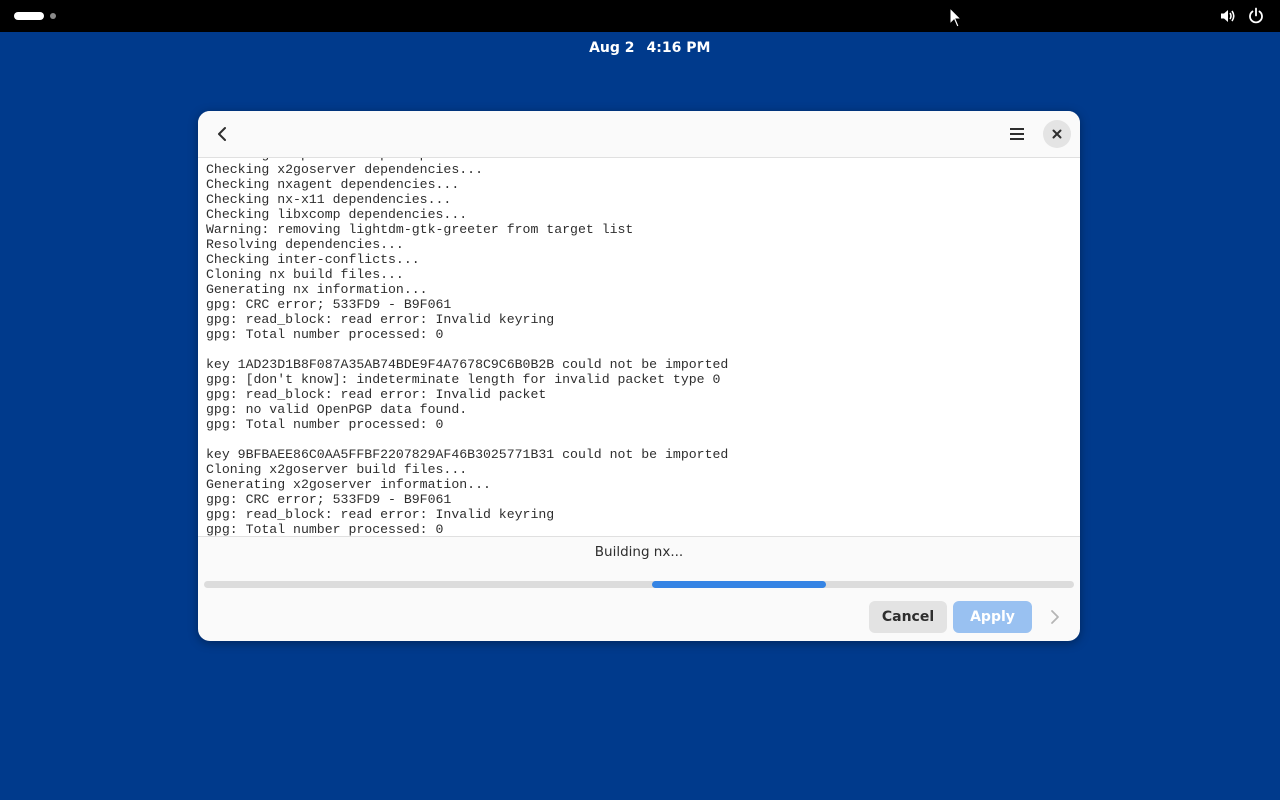 The image size is (1280, 800). I want to click on clock-time: 4:16 PM, so click(678, 48).